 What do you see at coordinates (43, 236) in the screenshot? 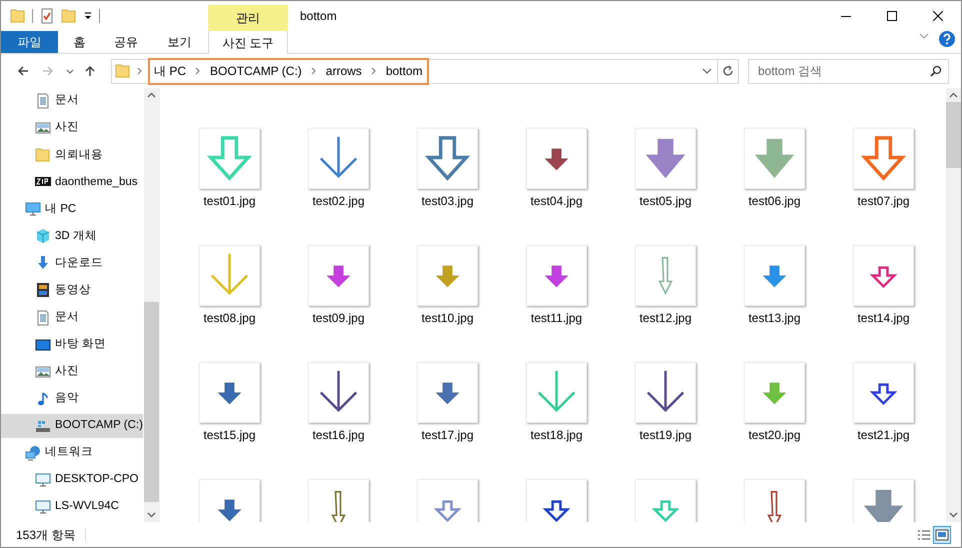
I see `cube-icon` at bounding box center [43, 236].